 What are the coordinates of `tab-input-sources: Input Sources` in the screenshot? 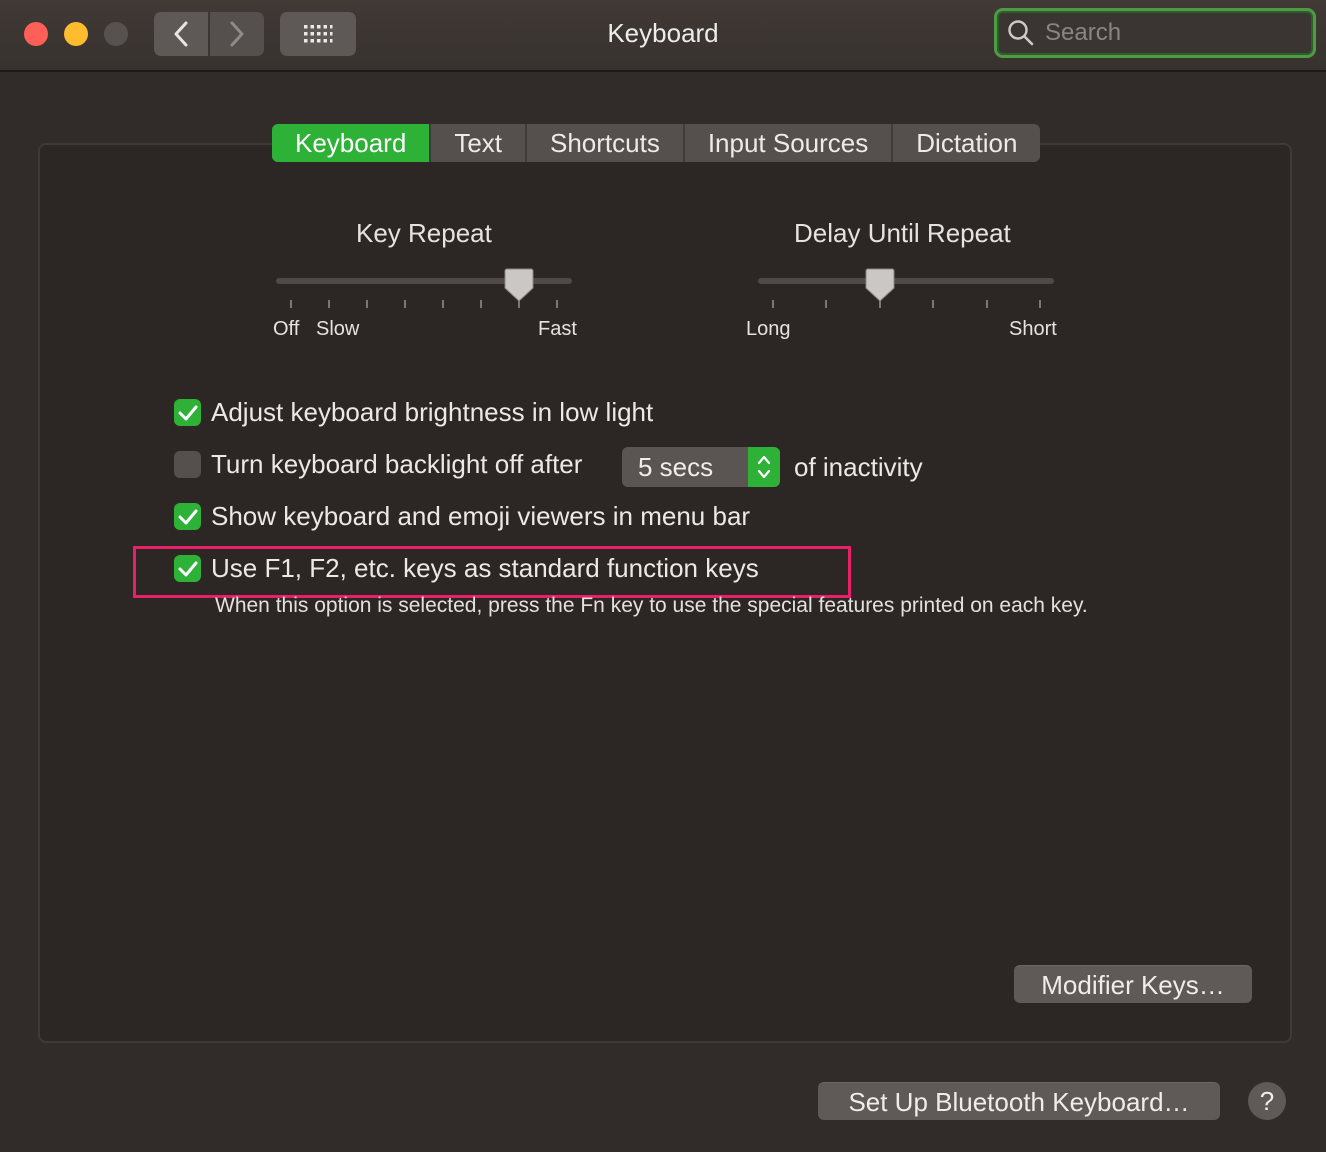 It's located at (789, 143).